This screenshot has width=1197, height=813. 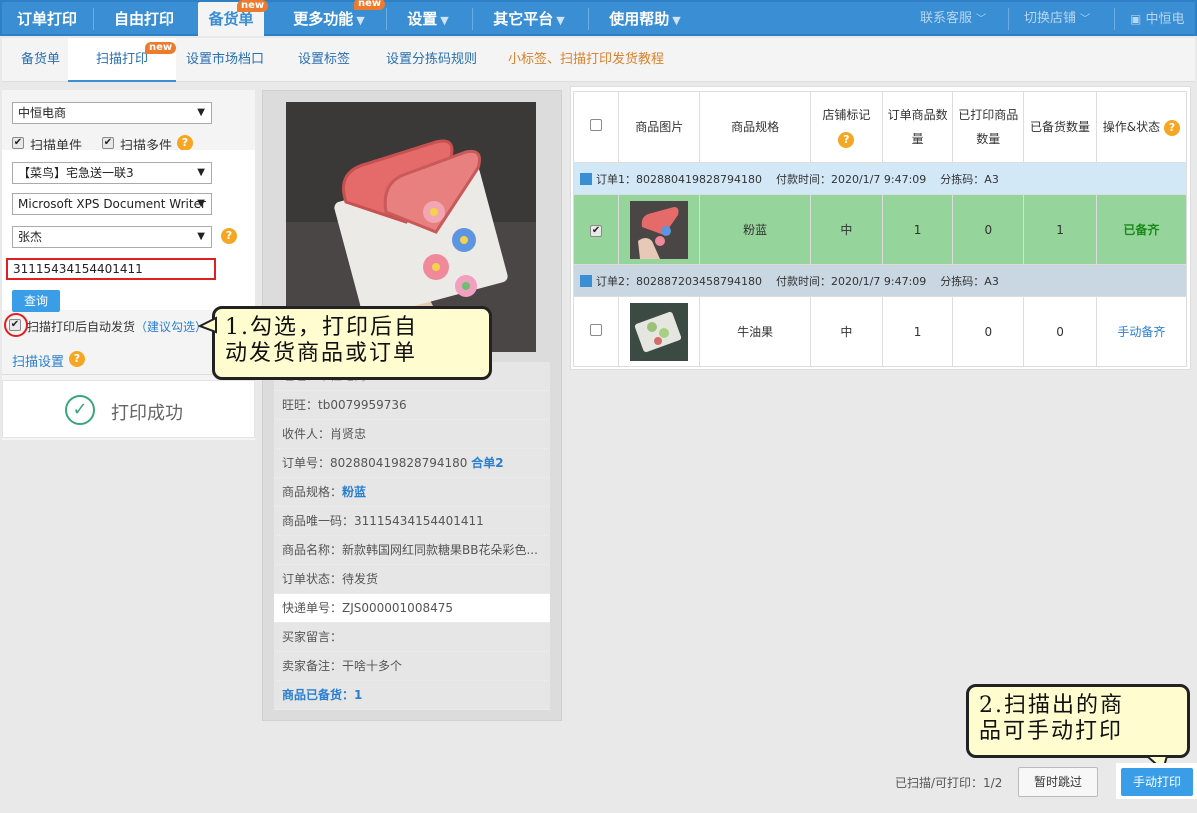 I want to click on table-cell: ✔, so click(x=596, y=229).